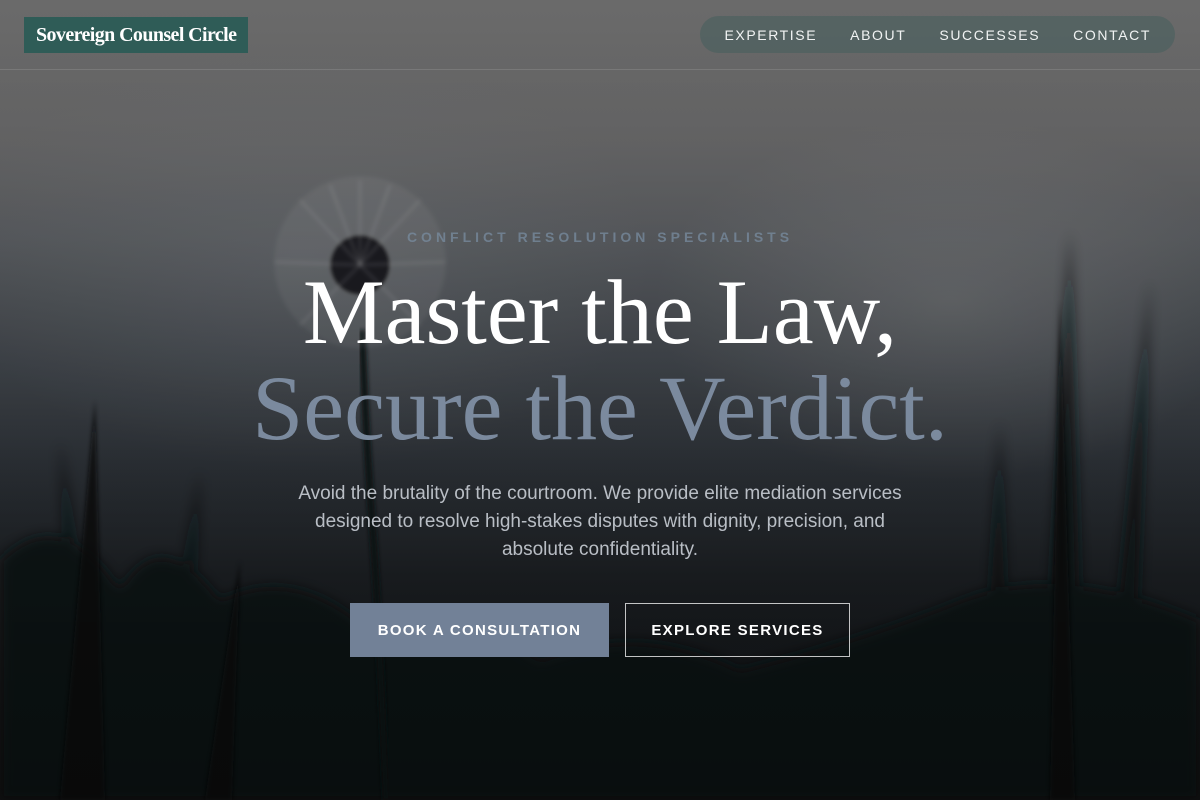  Describe the element at coordinates (937, 34) in the screenshot. I see `main-nav: EXPERTISE ABOUT SUCCESSES CONTACT` at that location.